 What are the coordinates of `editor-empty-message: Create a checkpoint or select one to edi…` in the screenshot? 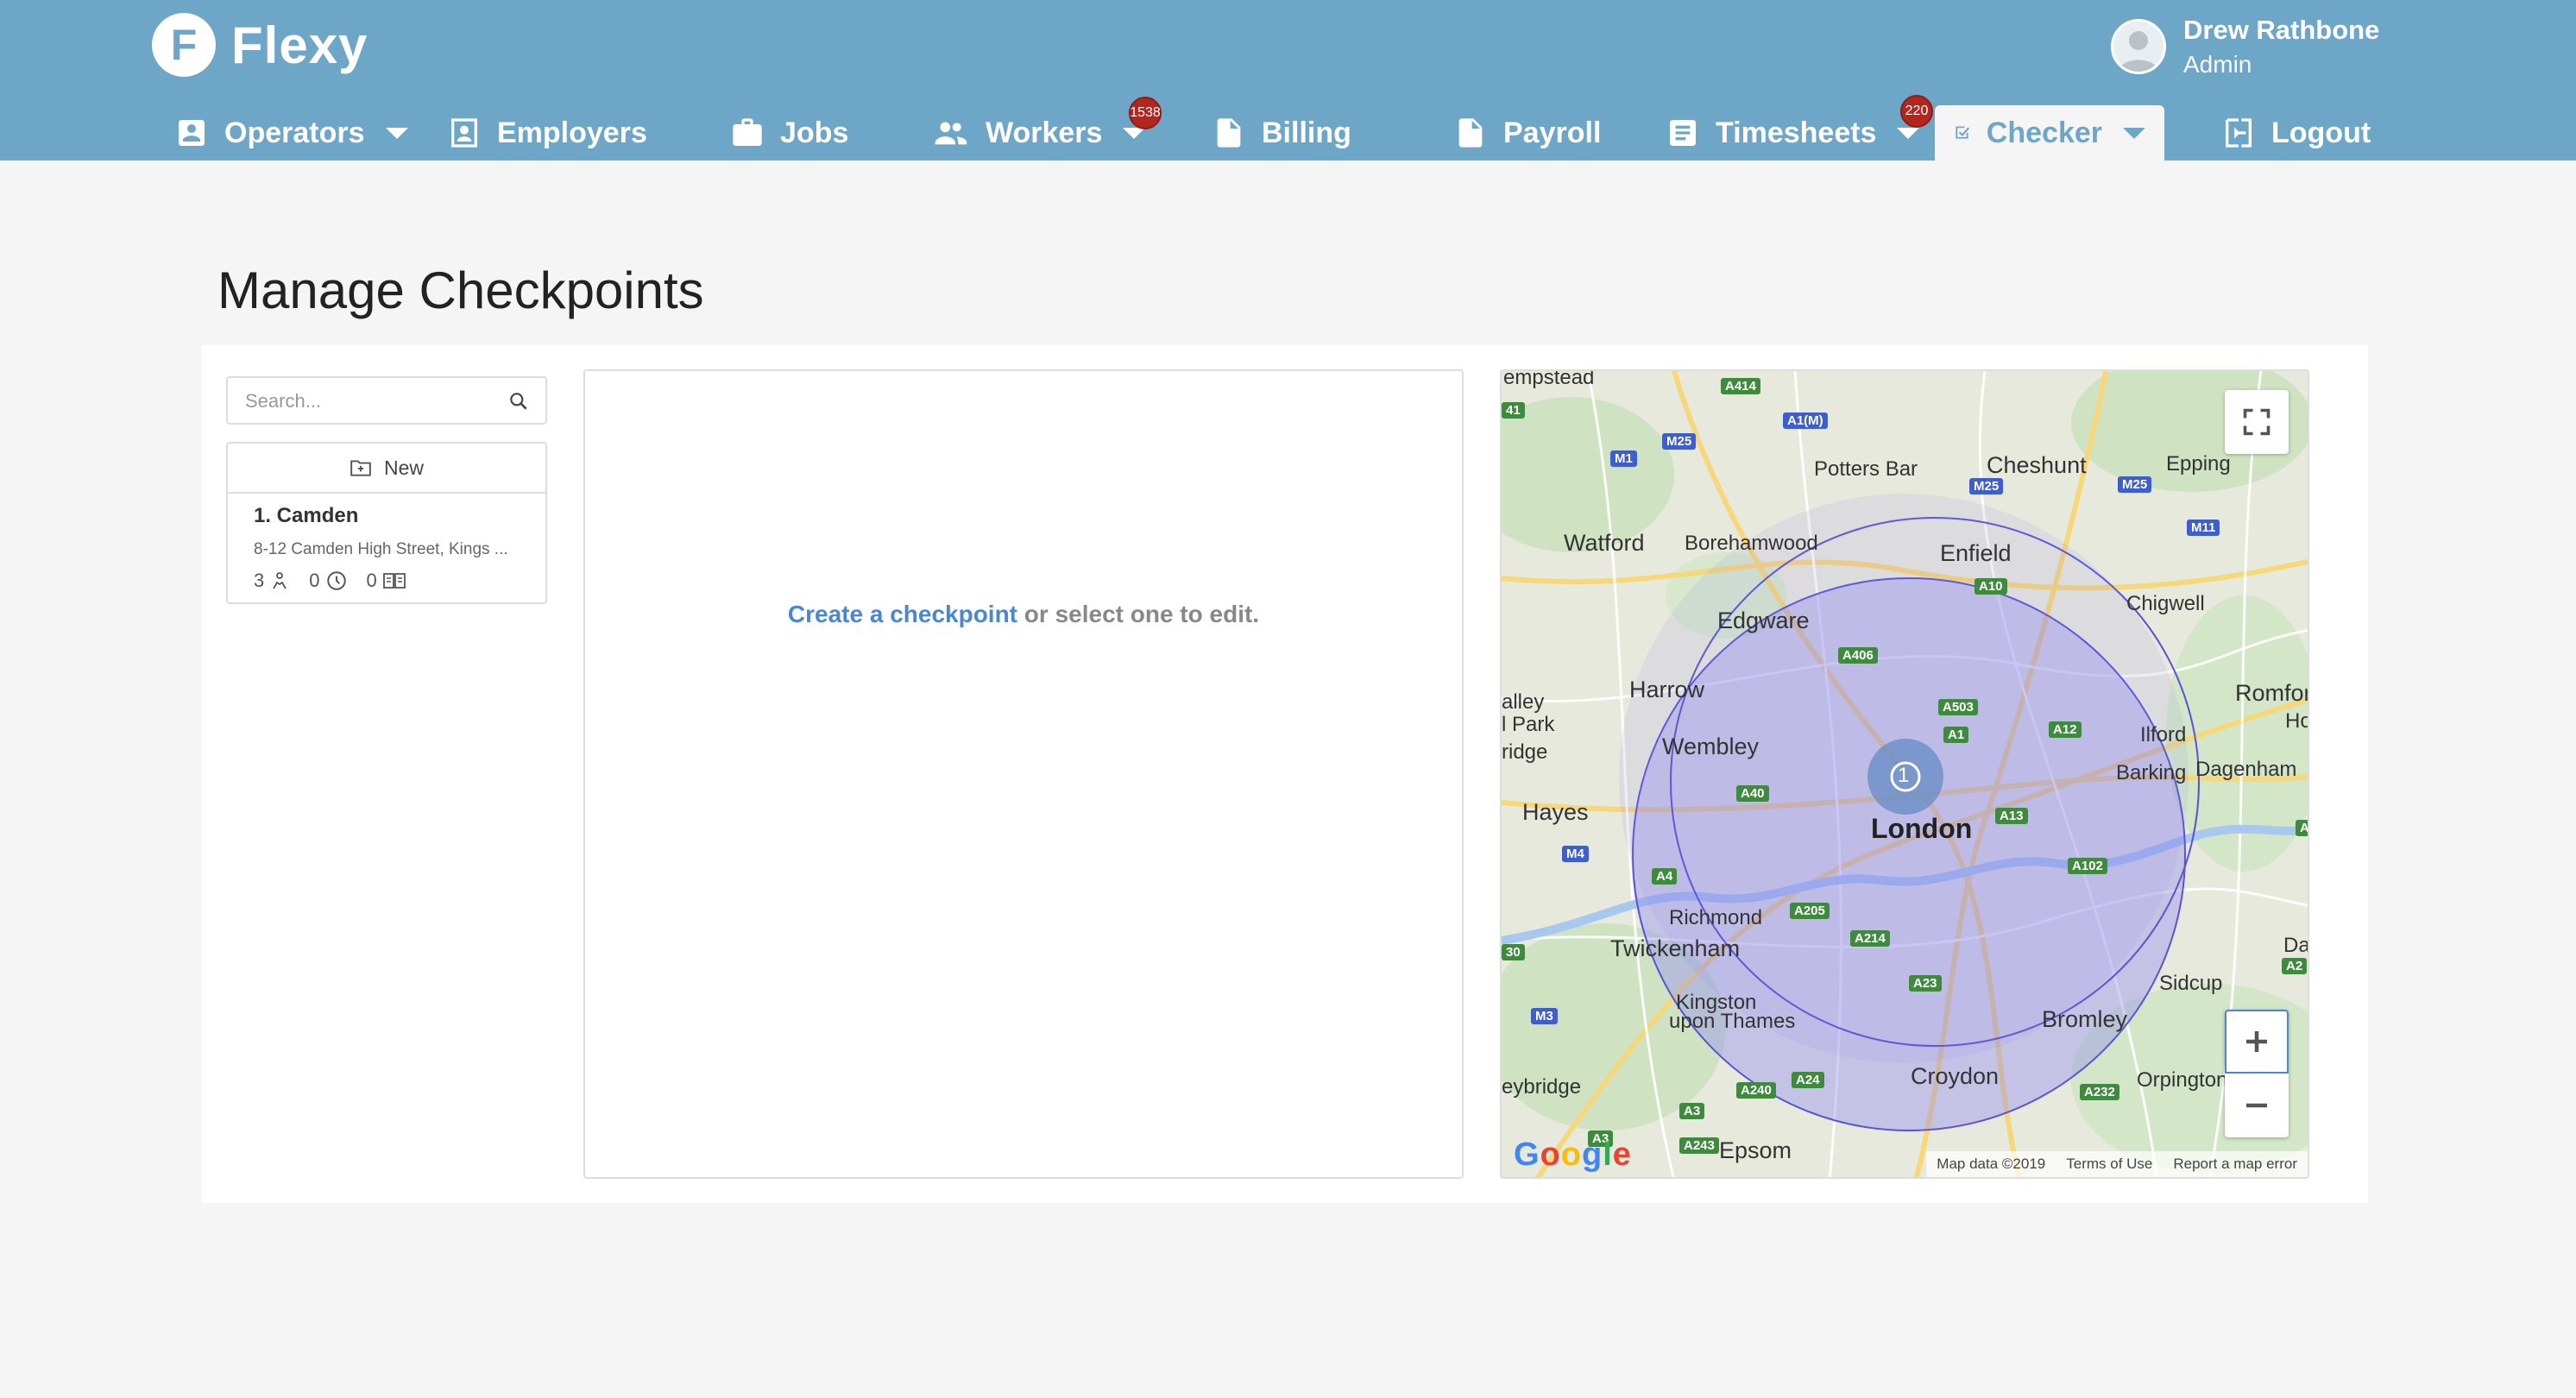 It's located at (1023, 615).